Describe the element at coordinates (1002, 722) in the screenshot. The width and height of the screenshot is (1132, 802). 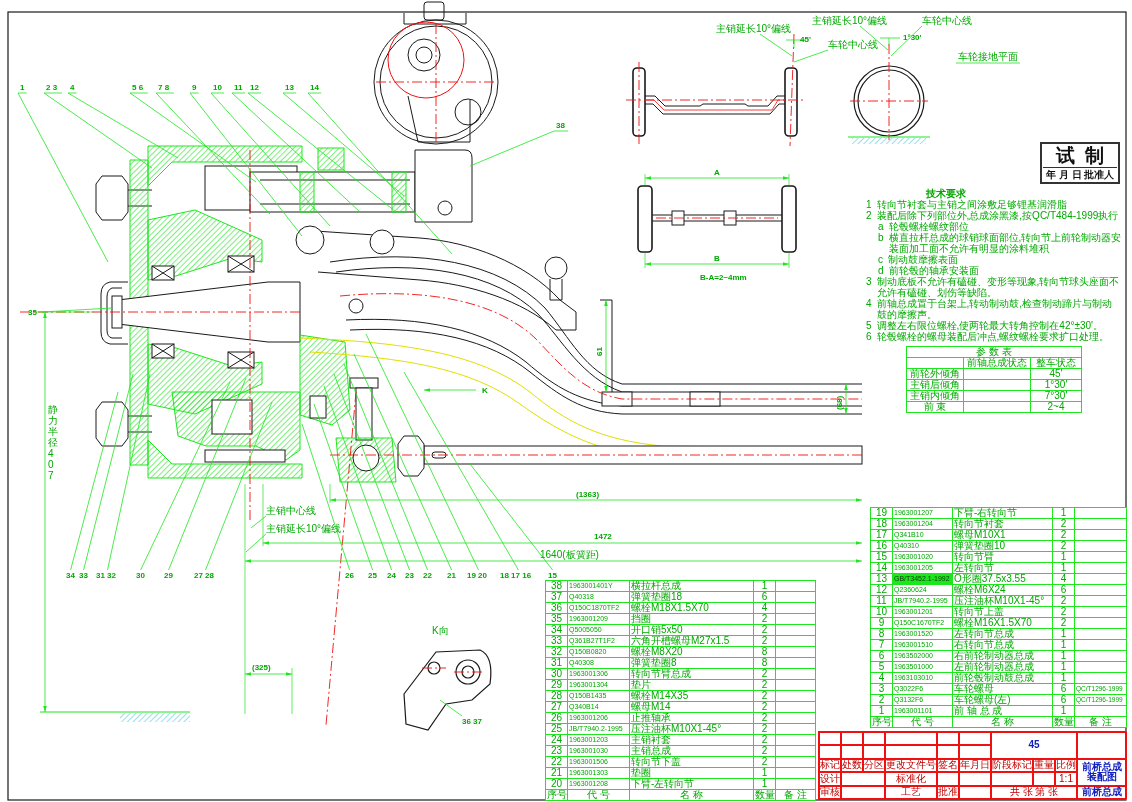
I see `column-header: 名 称` at that location.